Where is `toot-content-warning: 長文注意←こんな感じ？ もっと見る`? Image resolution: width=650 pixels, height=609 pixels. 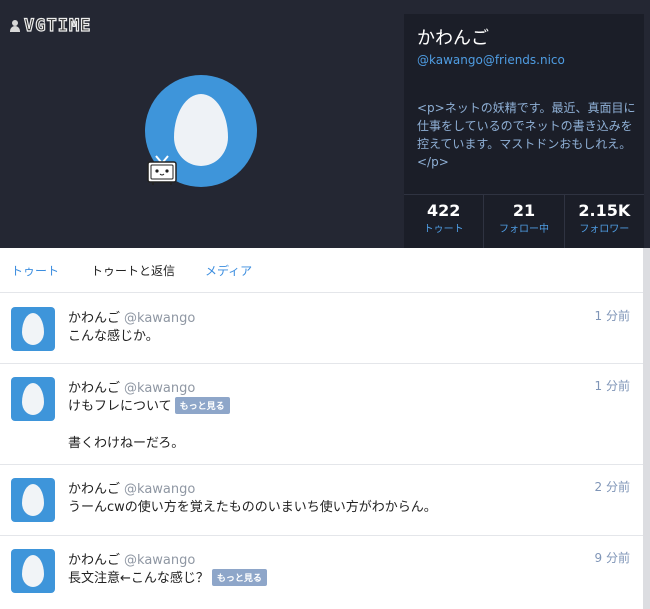
toot-content-warning: 長文注意←こんな感じ？ もっと見る is located at coordinates (167, 576).